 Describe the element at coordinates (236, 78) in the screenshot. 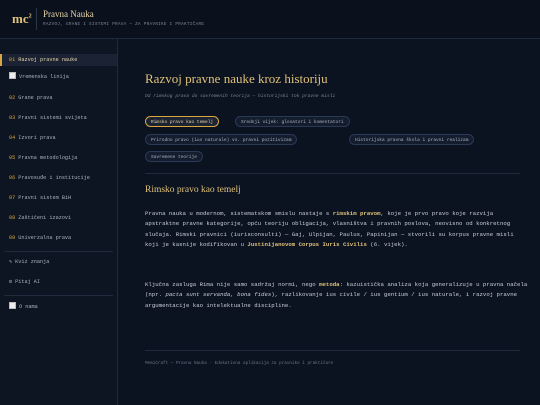

I see `page-title: Razvoj pravne nauke kroz historiju` at that location.